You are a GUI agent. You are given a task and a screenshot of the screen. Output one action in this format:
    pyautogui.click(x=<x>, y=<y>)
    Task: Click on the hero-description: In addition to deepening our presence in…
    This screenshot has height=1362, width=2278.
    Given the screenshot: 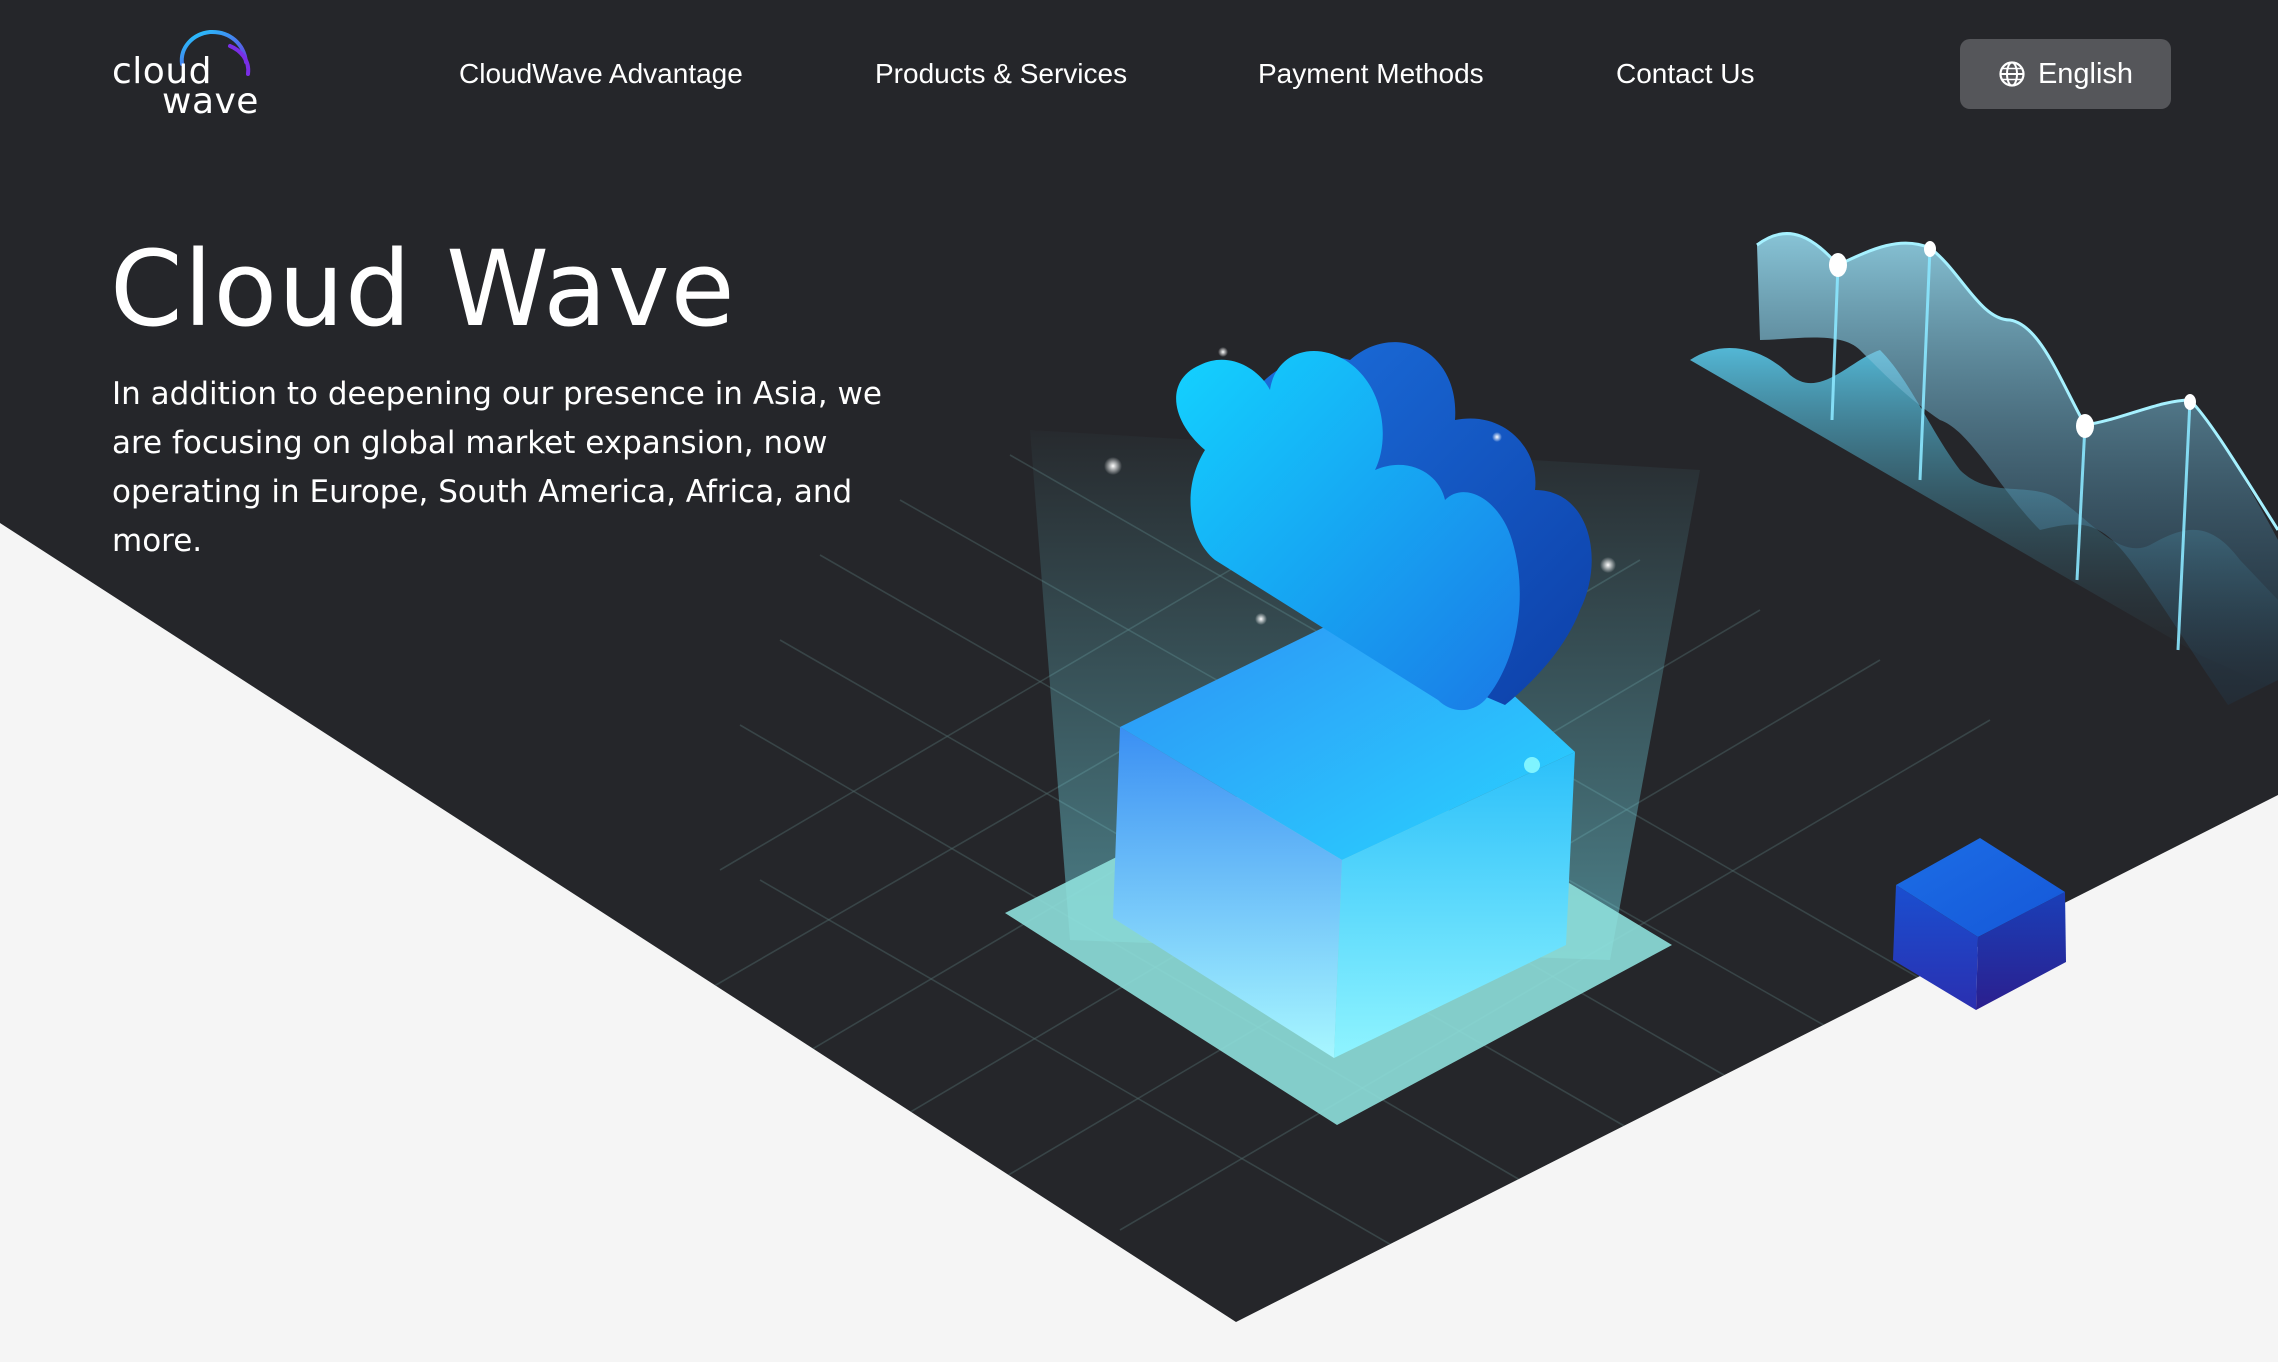 What is the action you would take?
    pyautogui.click(x=497, y=467)
    